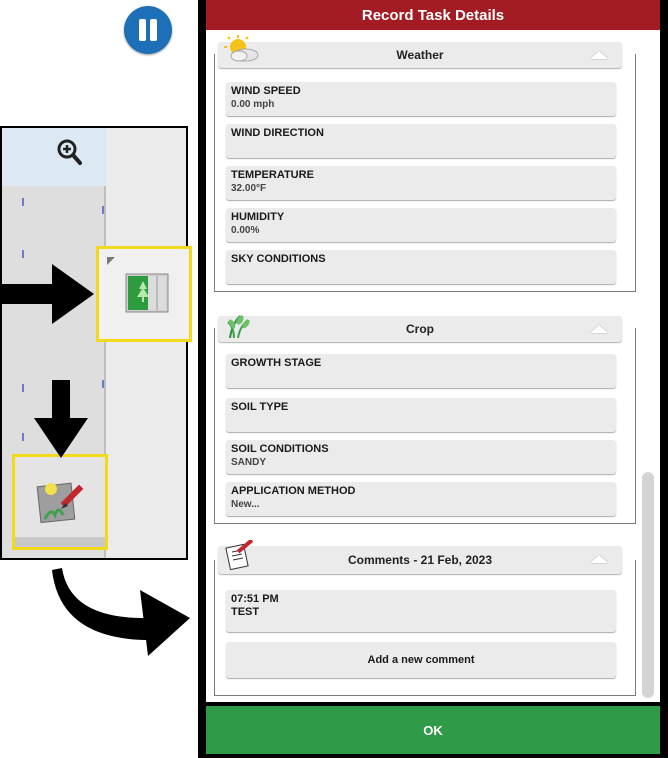 Image resolution: width=668 pixels, height=758 pixels. I want to click on button-base, so click(60, 542).